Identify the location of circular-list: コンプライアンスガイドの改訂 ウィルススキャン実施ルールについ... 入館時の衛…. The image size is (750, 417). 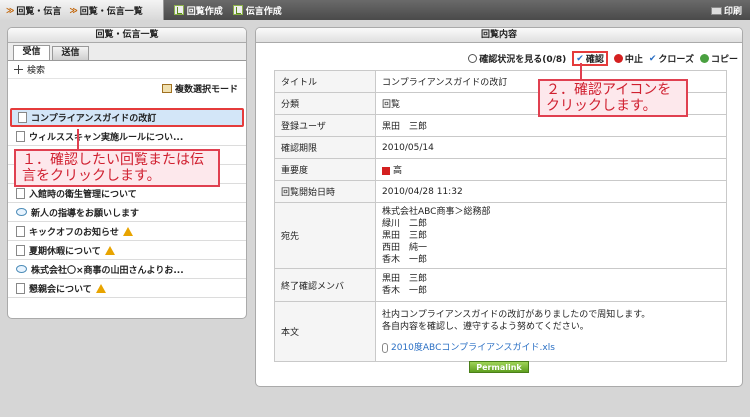
(127, 203).